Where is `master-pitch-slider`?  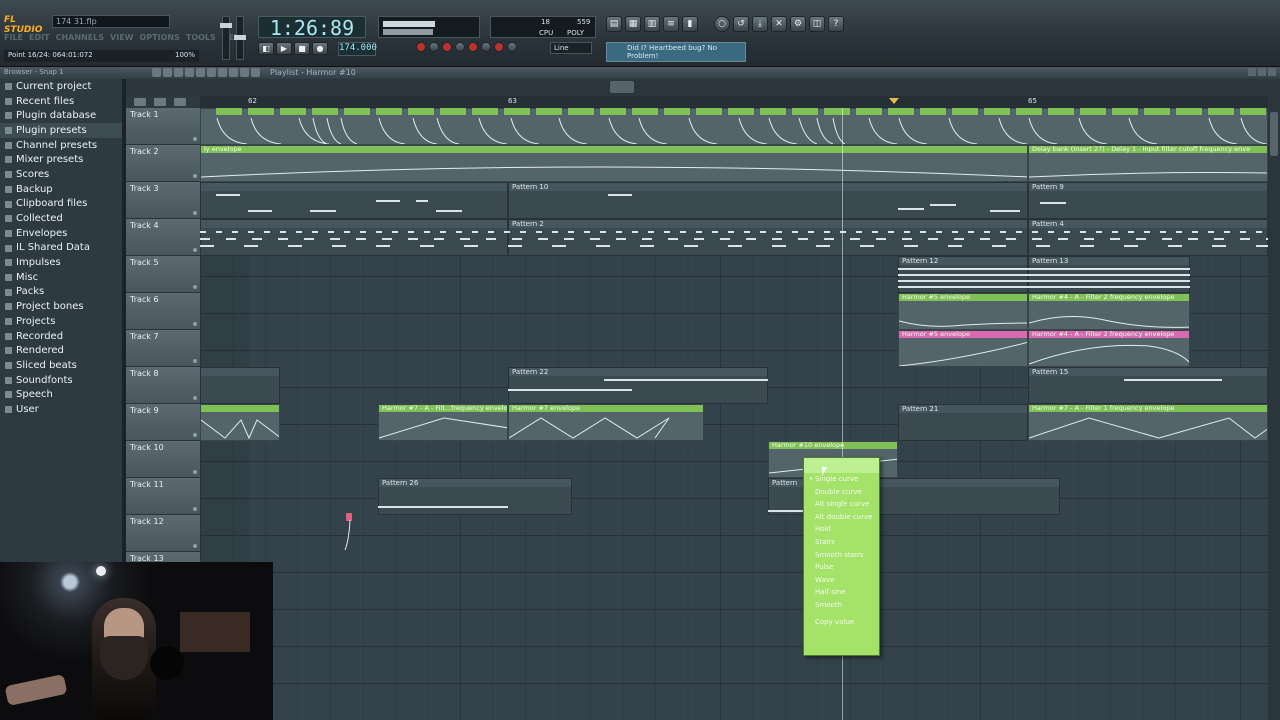 master-pitch-slider is located at coordinates (240, 38).